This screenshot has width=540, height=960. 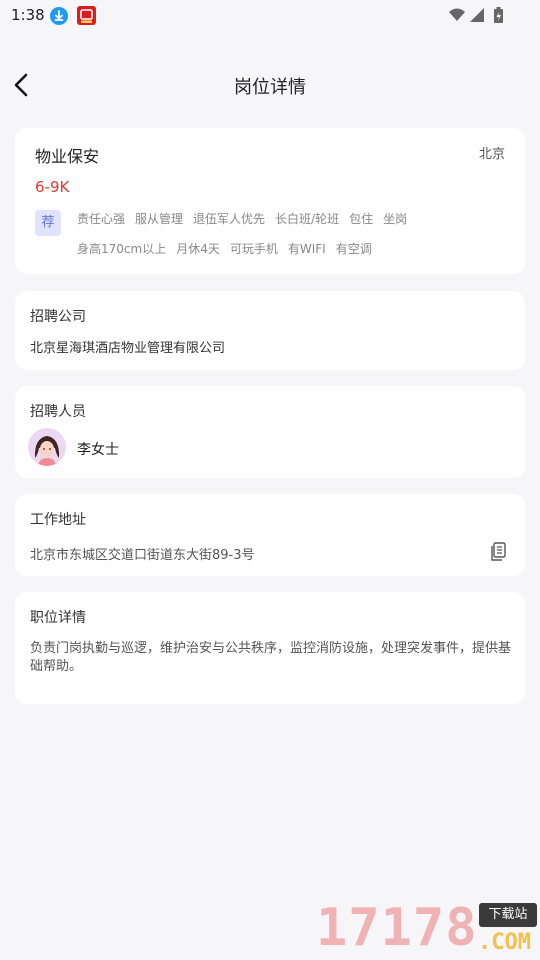 I want to click on status-bar: 1:38, so click(x=270, y=16).